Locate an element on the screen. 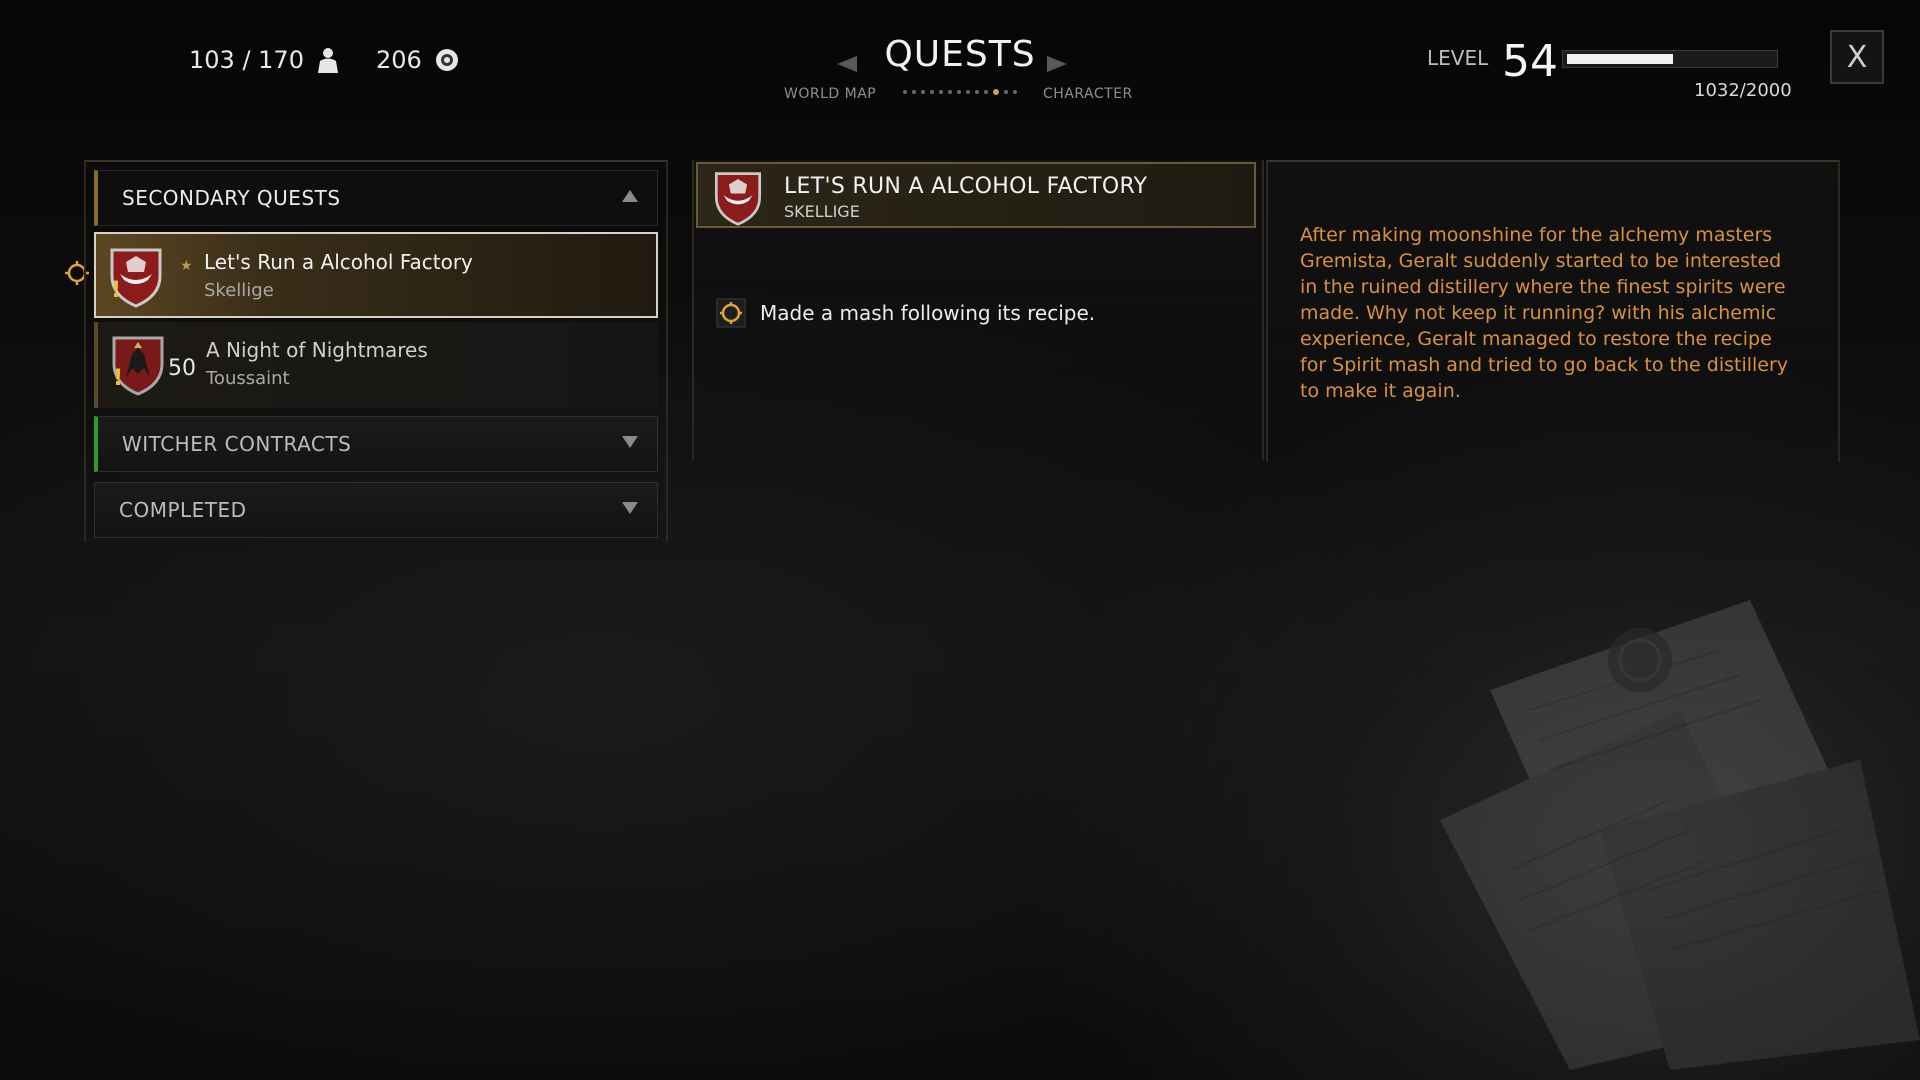 This screenshot has width=1920, height=1080. weight-value: 103 / 170 is located at coordinates (246, 60).